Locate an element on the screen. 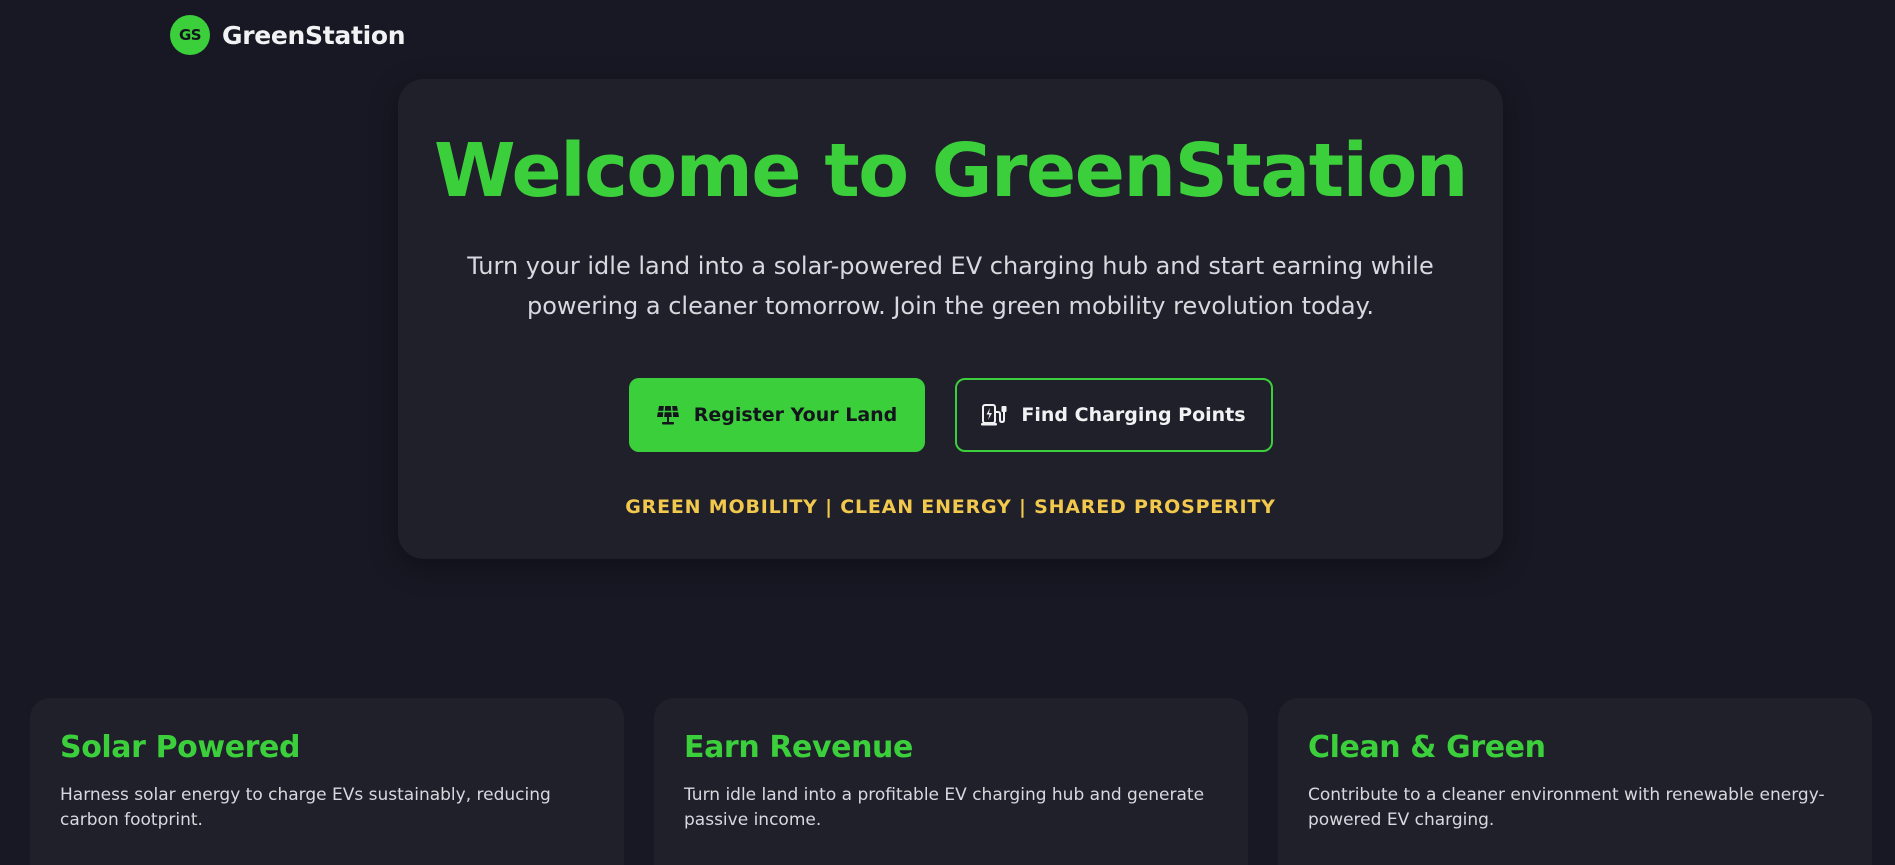 The height and width of the screenshot is (865, 1895). charging-station-icon is located at coordinates (994, 415).